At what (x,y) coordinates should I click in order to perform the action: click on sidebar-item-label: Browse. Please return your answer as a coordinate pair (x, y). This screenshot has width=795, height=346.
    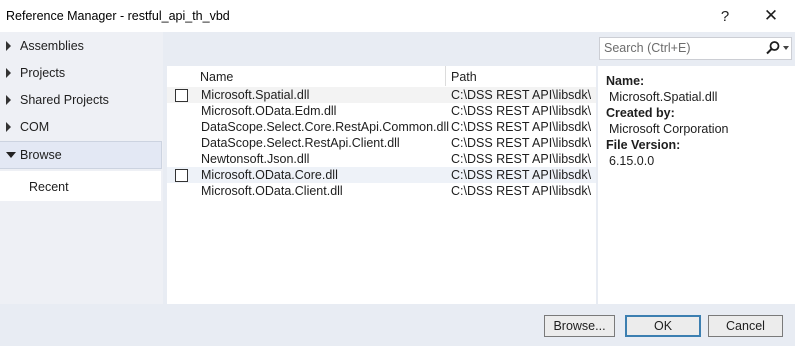
    Looking at the image, I should click on (41, 155).